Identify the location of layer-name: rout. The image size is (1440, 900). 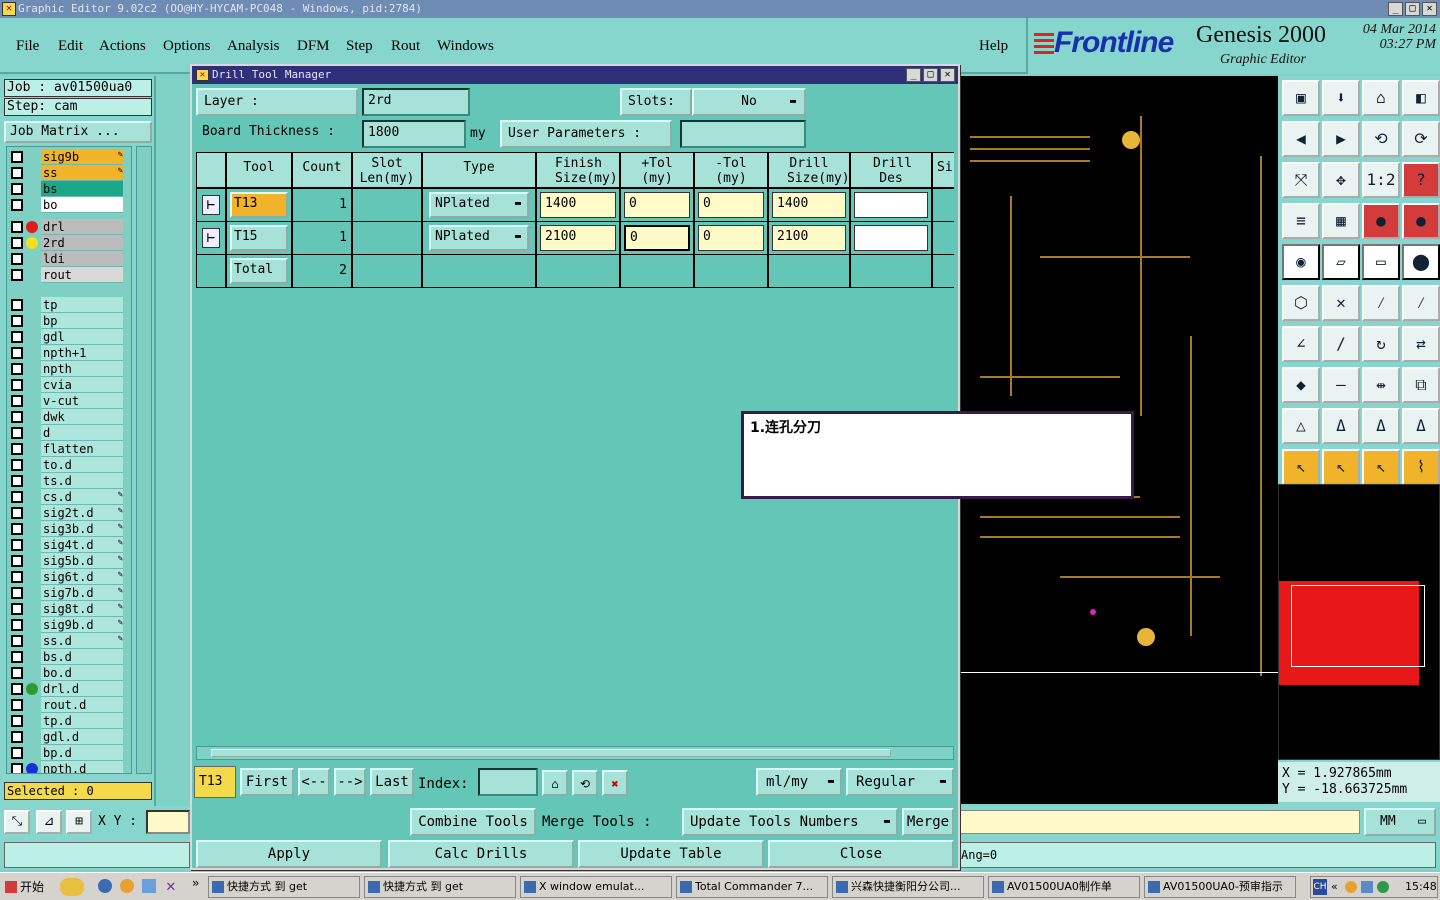
(82, 275).